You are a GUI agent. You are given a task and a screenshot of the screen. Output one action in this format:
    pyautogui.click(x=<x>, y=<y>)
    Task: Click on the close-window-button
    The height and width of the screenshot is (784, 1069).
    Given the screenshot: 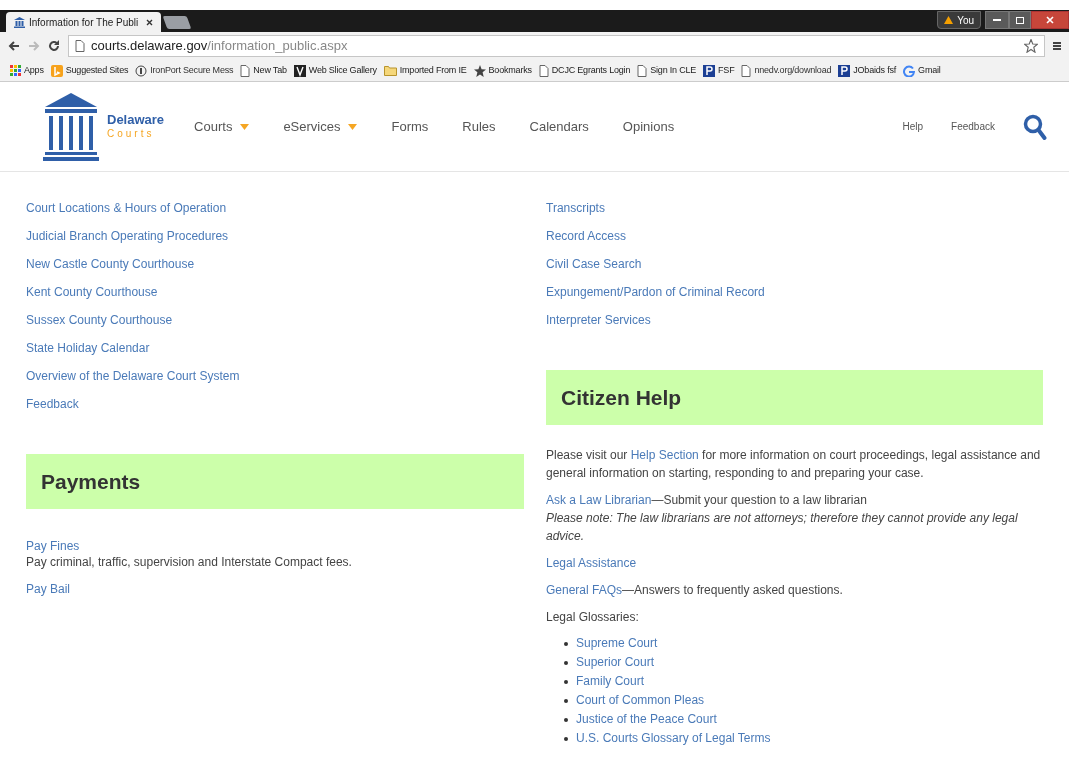 What is the action you would take?
    pyautogui.click(x=1050, y=20)
    